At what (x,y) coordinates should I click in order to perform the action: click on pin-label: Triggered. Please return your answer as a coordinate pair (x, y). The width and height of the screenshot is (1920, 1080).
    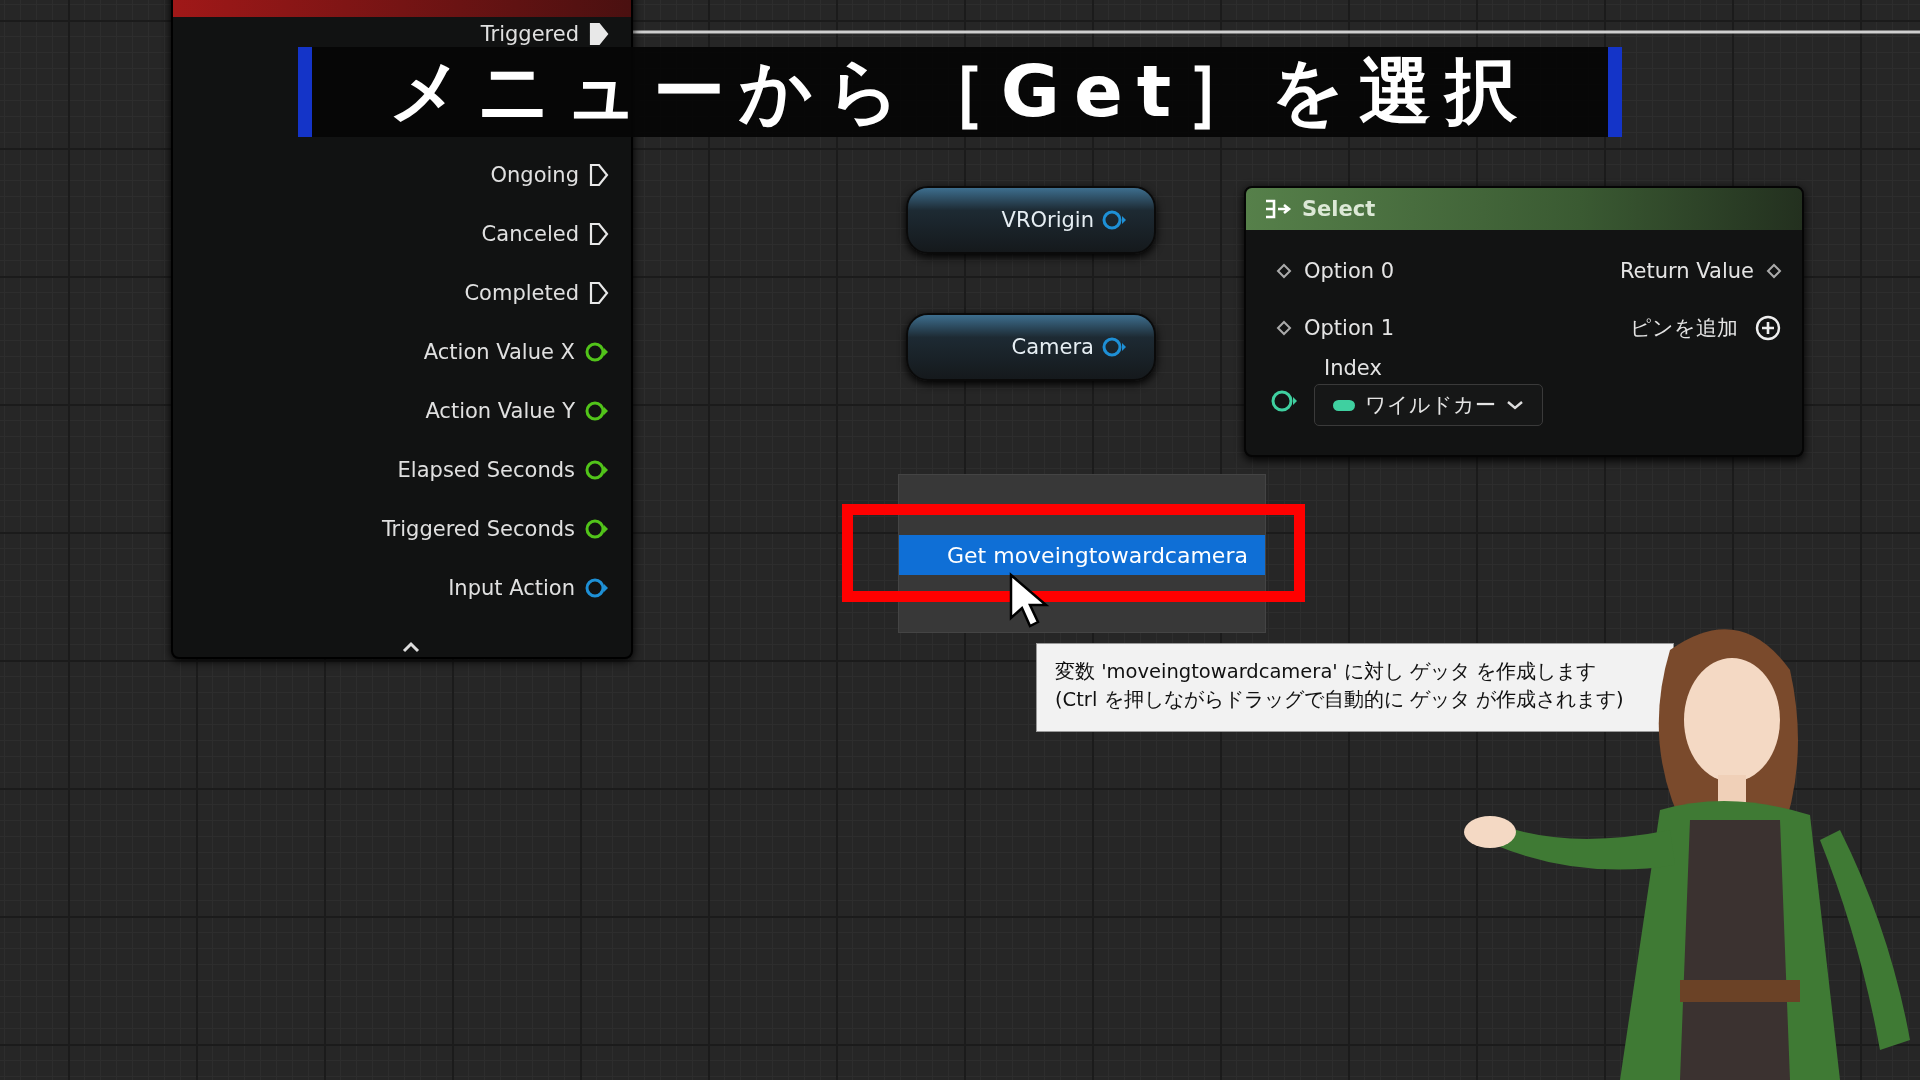
    Looking at the image, I should click on (529, 34).